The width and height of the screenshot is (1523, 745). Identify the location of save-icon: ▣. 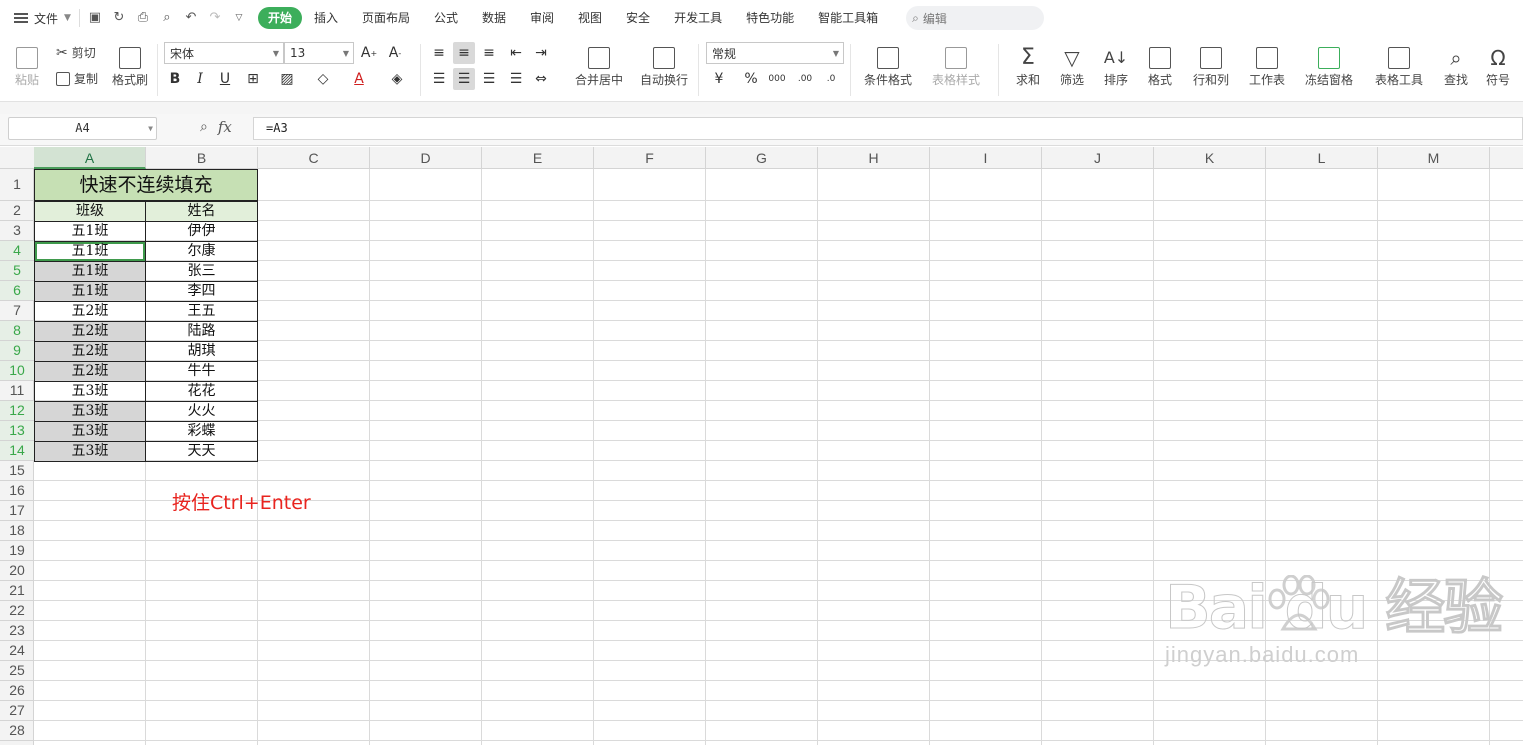
(95, 18).